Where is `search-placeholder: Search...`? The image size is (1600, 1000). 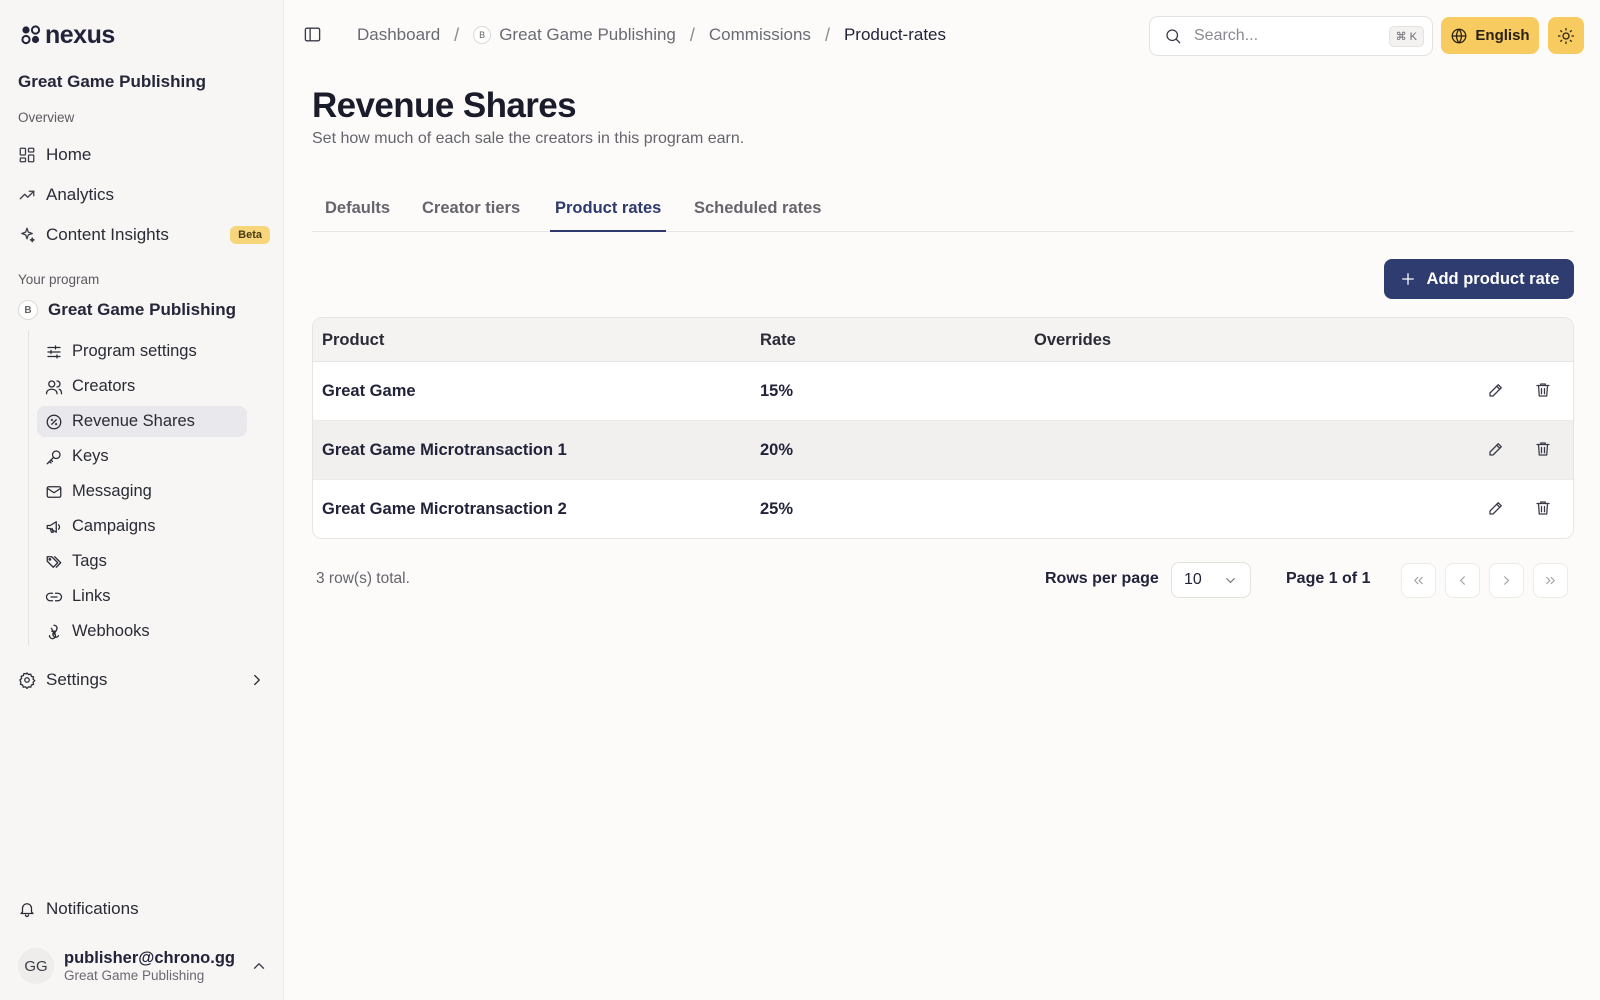
search-placeholder: Search... is located at coordinates (1226, 35).